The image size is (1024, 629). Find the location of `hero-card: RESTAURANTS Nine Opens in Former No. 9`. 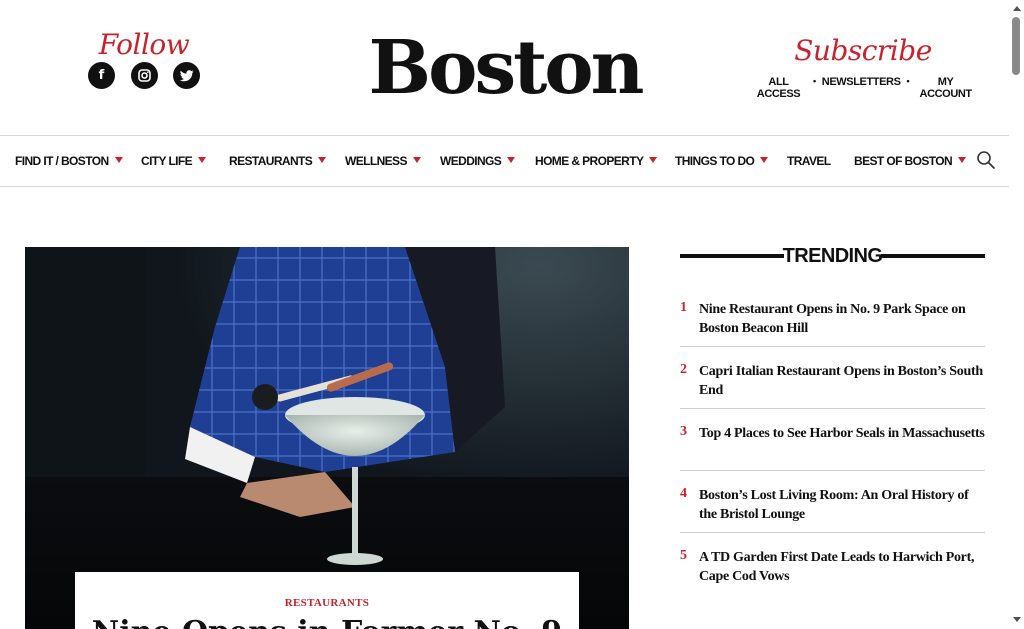

hero-card: RESTAURANTS Nine Opens in Former No. 9 is located at coordinates (327, 600).